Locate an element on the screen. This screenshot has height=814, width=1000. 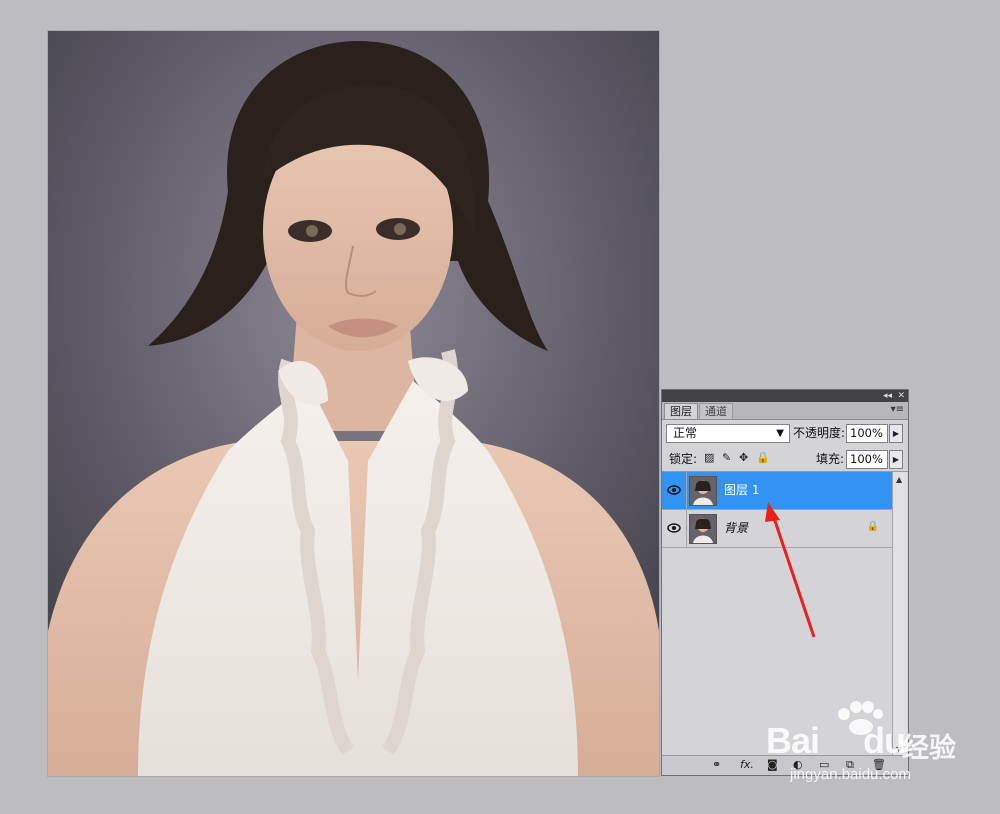
opacity-input: 100% is located at coordinates (867, 433).